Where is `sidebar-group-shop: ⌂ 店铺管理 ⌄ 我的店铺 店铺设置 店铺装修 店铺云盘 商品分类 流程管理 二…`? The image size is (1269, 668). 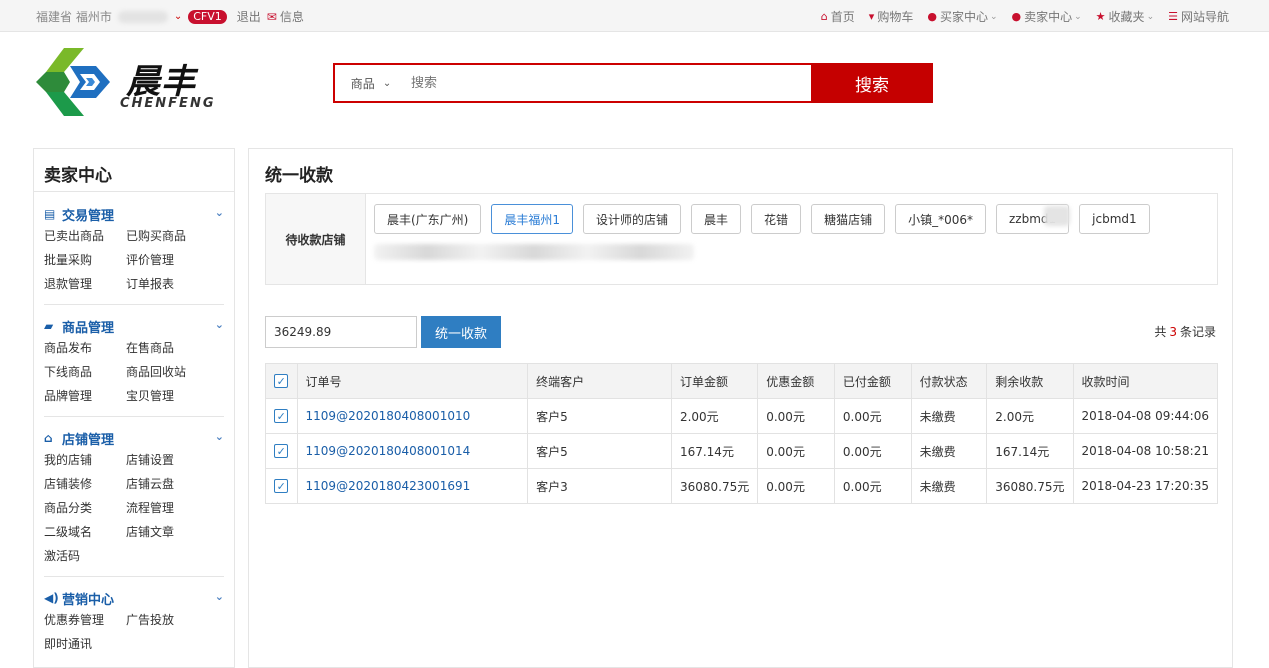
sidebar-group-shop: ⌂ 店铺管理 ⌄ 我的店铺 店铺设置 店铺装修 店铺云盘 商品分类 流程管理 二… is located at coordinates (134, 497).